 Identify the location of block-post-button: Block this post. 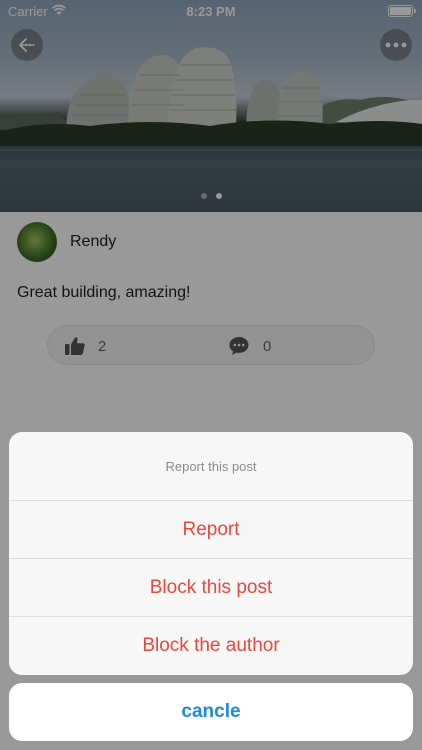
(211, 588).